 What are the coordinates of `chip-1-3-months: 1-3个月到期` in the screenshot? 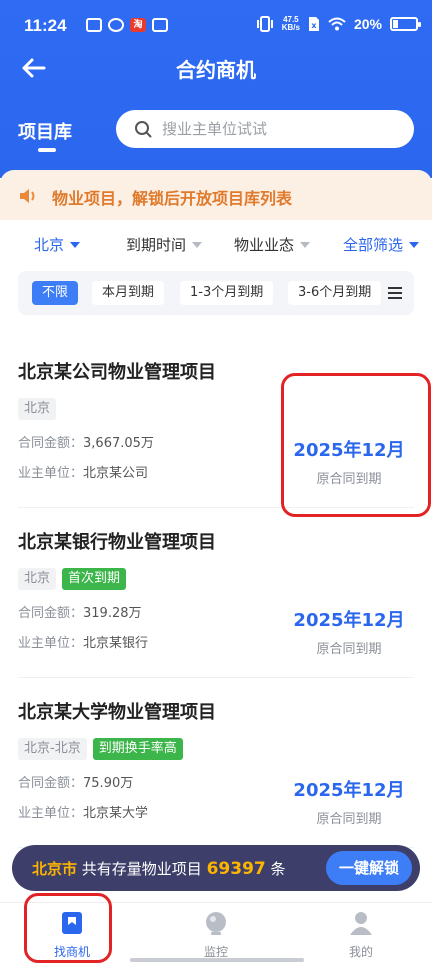 It's located at (227, 293).